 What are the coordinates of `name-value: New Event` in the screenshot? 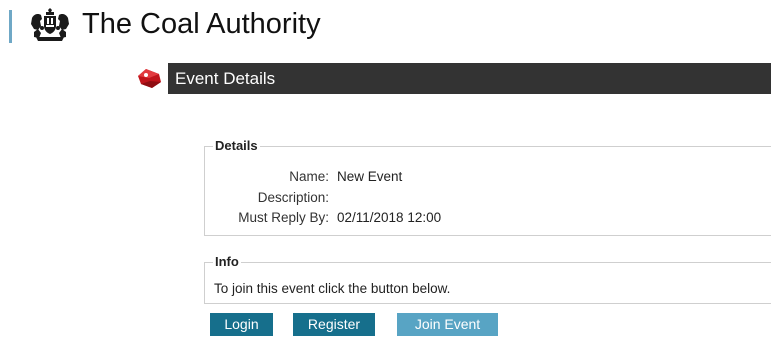 It's located at (370, 176).